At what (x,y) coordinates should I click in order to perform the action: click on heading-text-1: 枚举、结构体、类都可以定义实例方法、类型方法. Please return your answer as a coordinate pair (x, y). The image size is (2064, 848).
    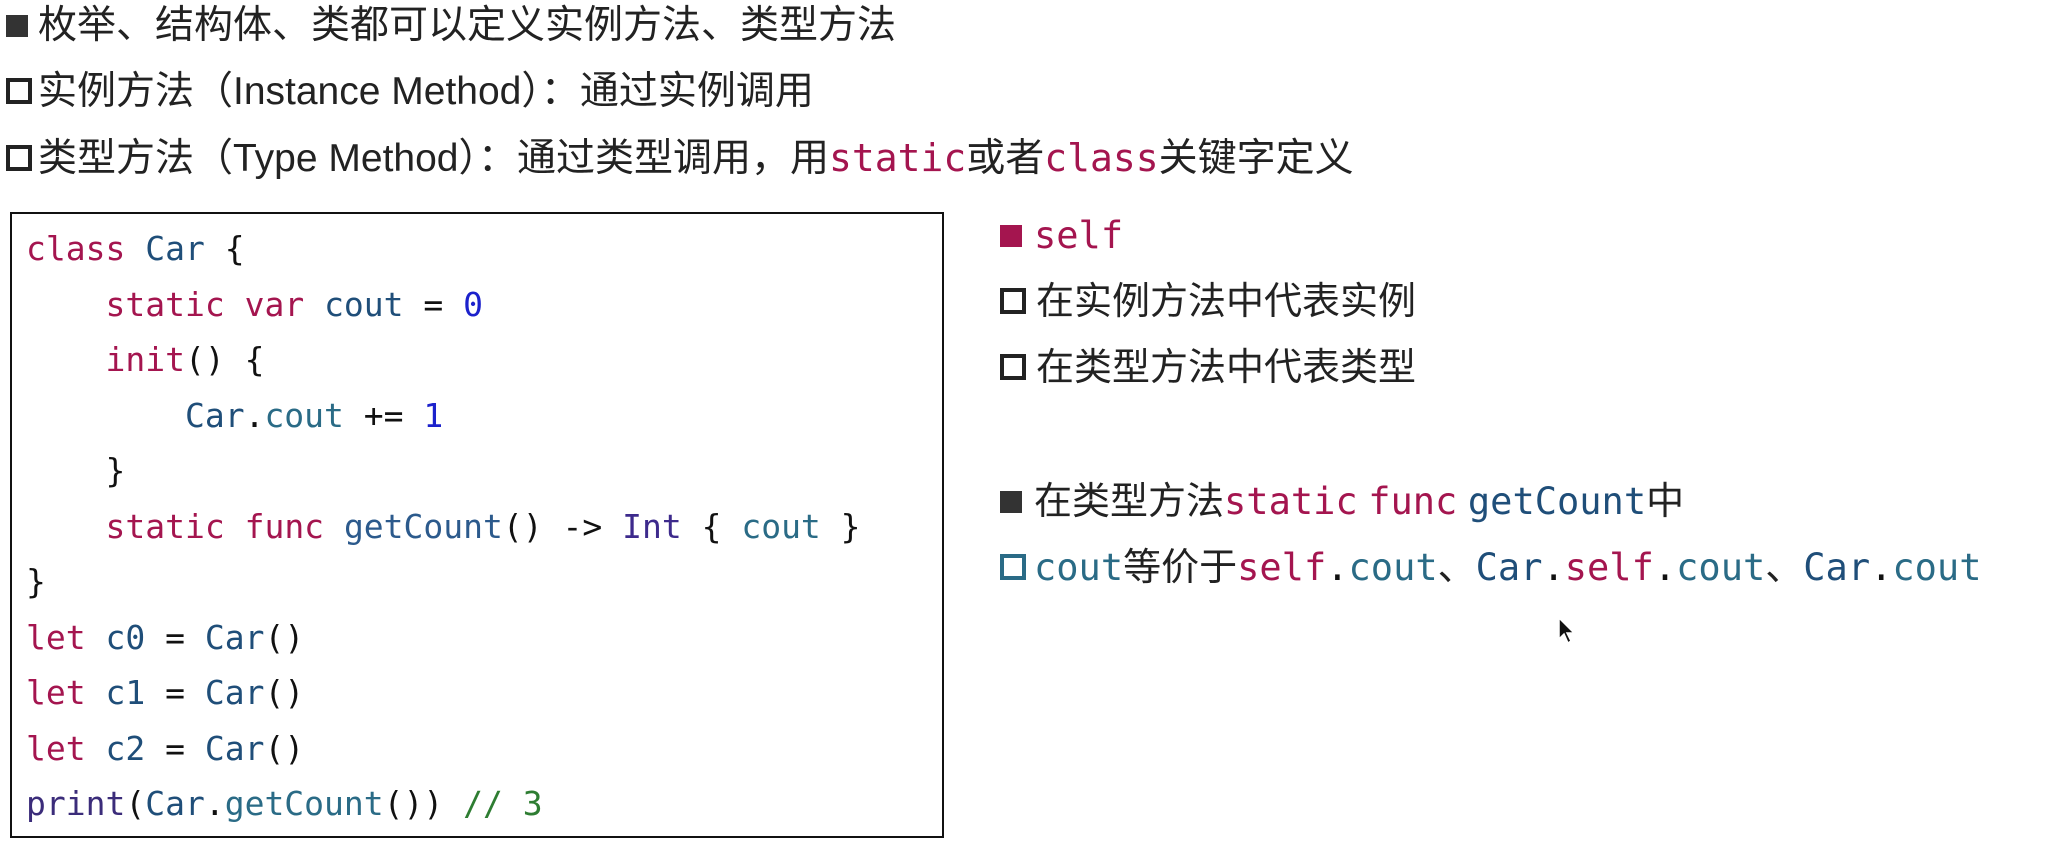
    Looking at the image, I should click on (467, 25).